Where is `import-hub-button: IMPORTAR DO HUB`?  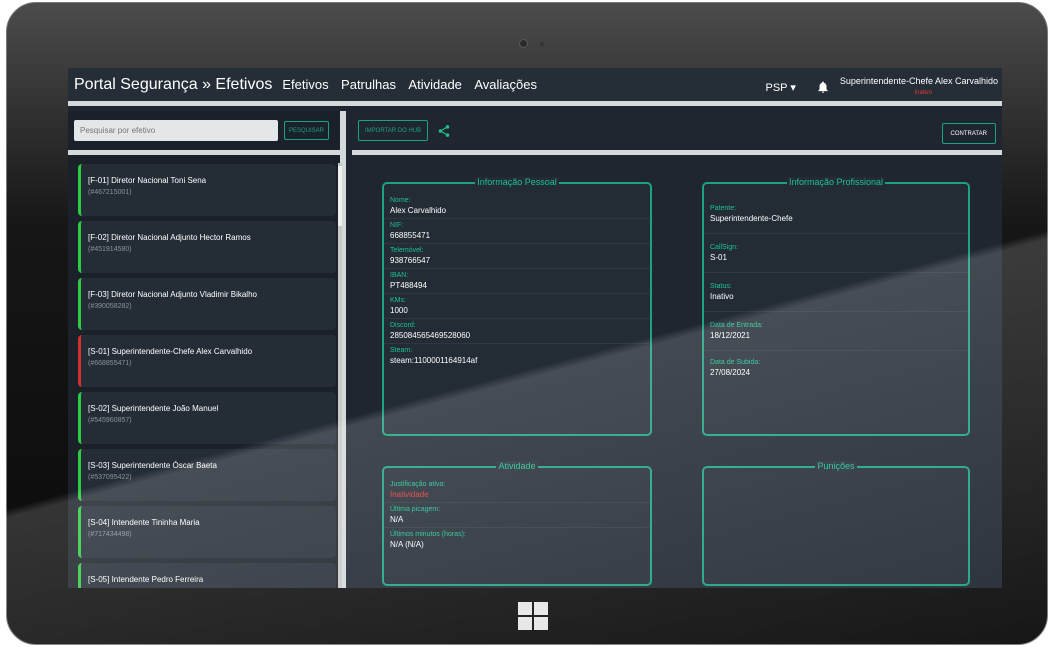 import-hub-button: IMPORTAR DO HUB is located at coordinates (393, 130).